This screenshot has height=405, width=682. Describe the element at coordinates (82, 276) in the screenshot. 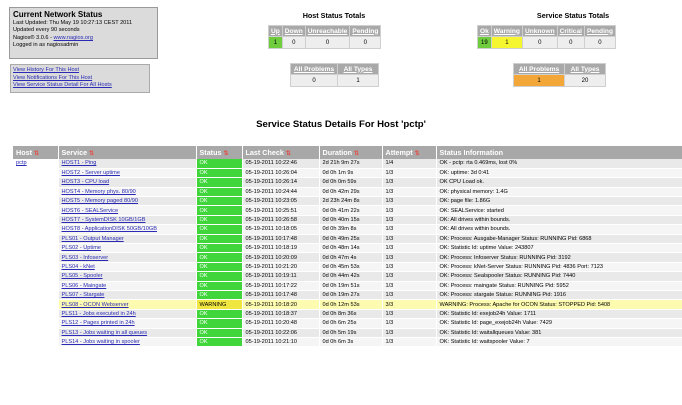

I see `service-link: PLS05 - Spooler` at that location.